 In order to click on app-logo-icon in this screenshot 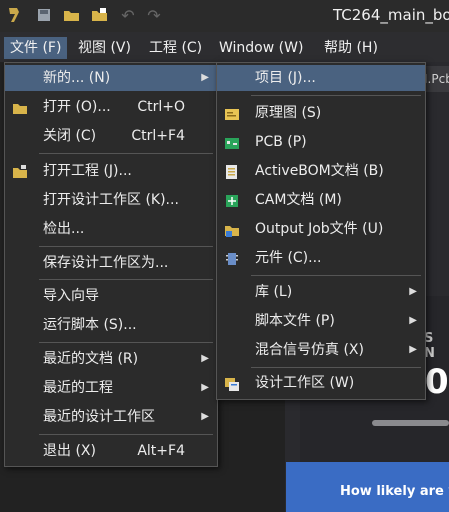, I will do `click(14, 15)`.